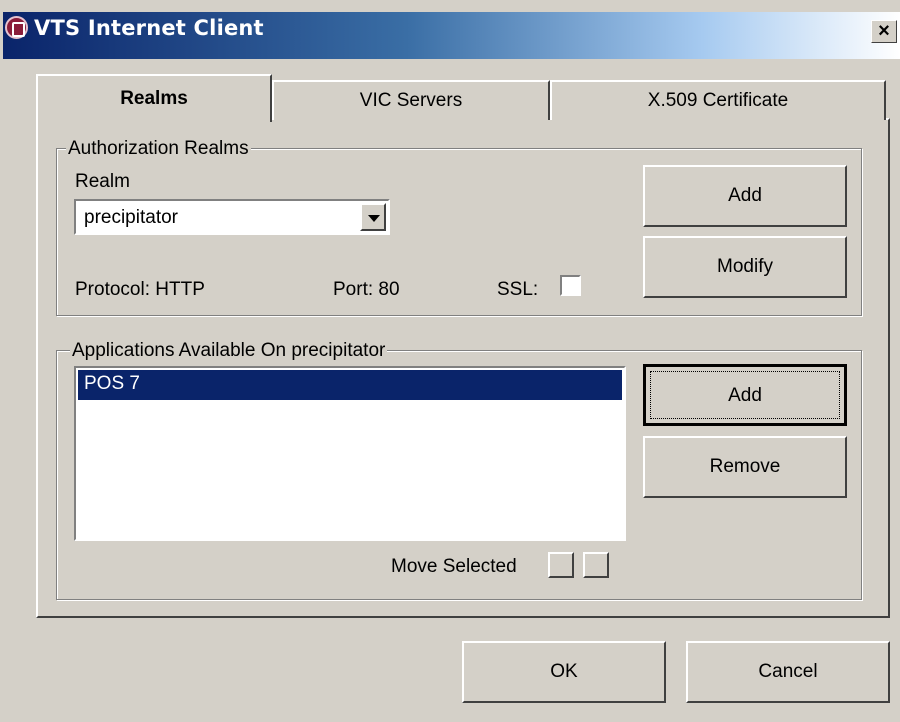  I want to click on move-up-arrow-icon, so click(561, 565).